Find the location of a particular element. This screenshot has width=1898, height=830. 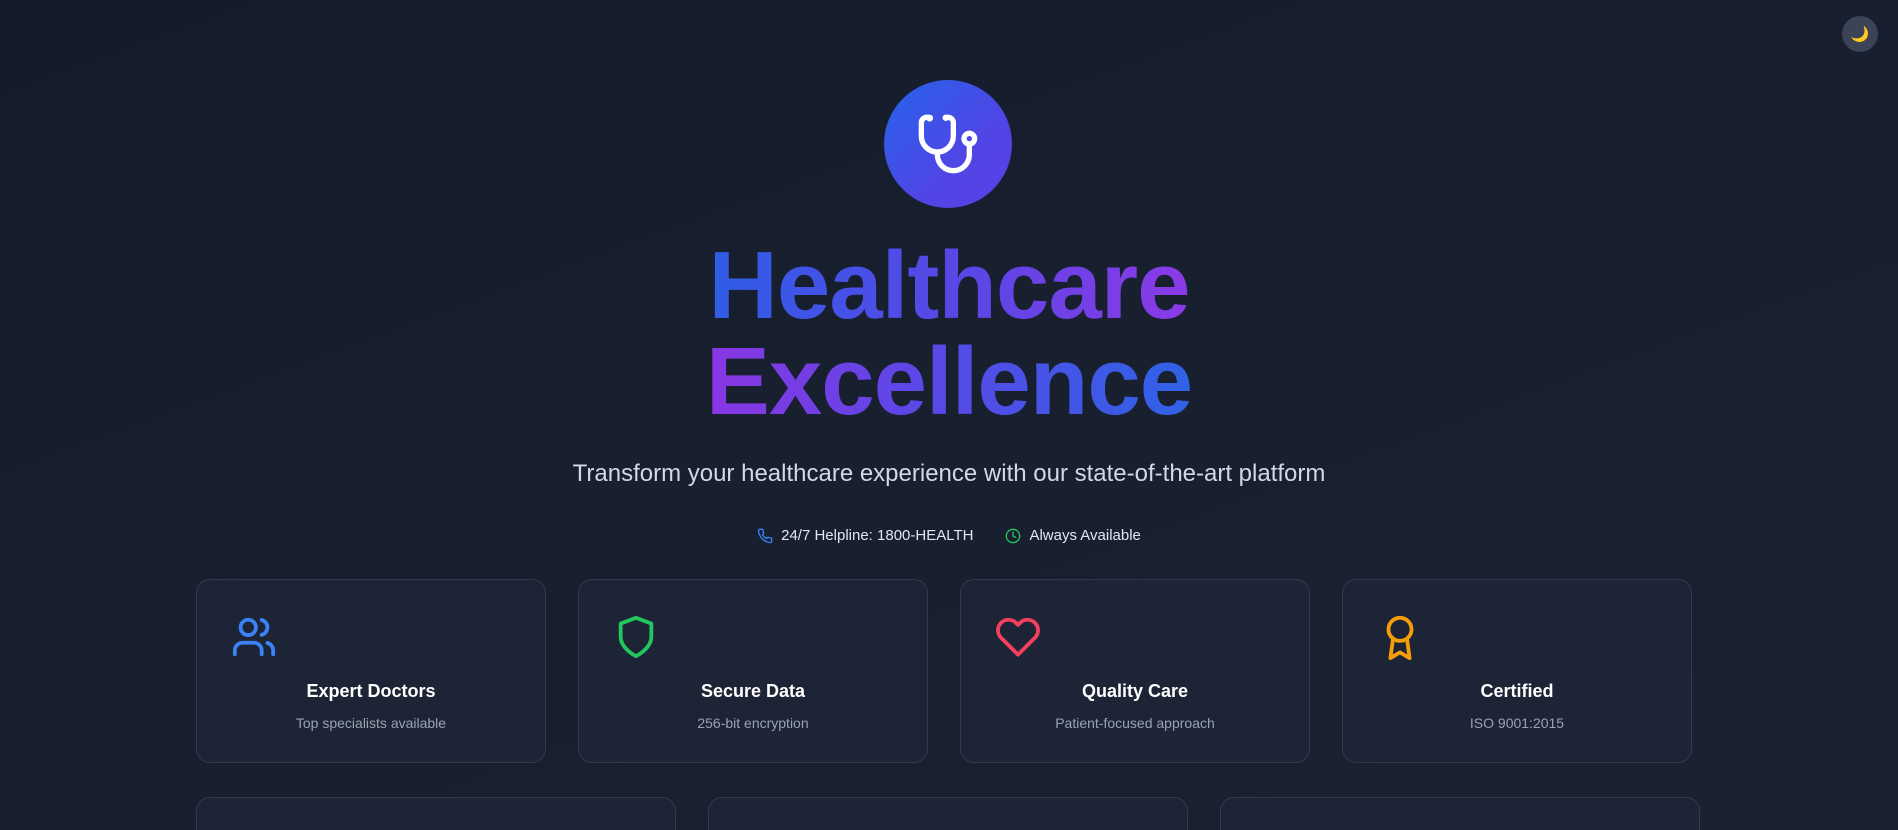

card-title: Expert Doctors is located at coordinates (371, 691).